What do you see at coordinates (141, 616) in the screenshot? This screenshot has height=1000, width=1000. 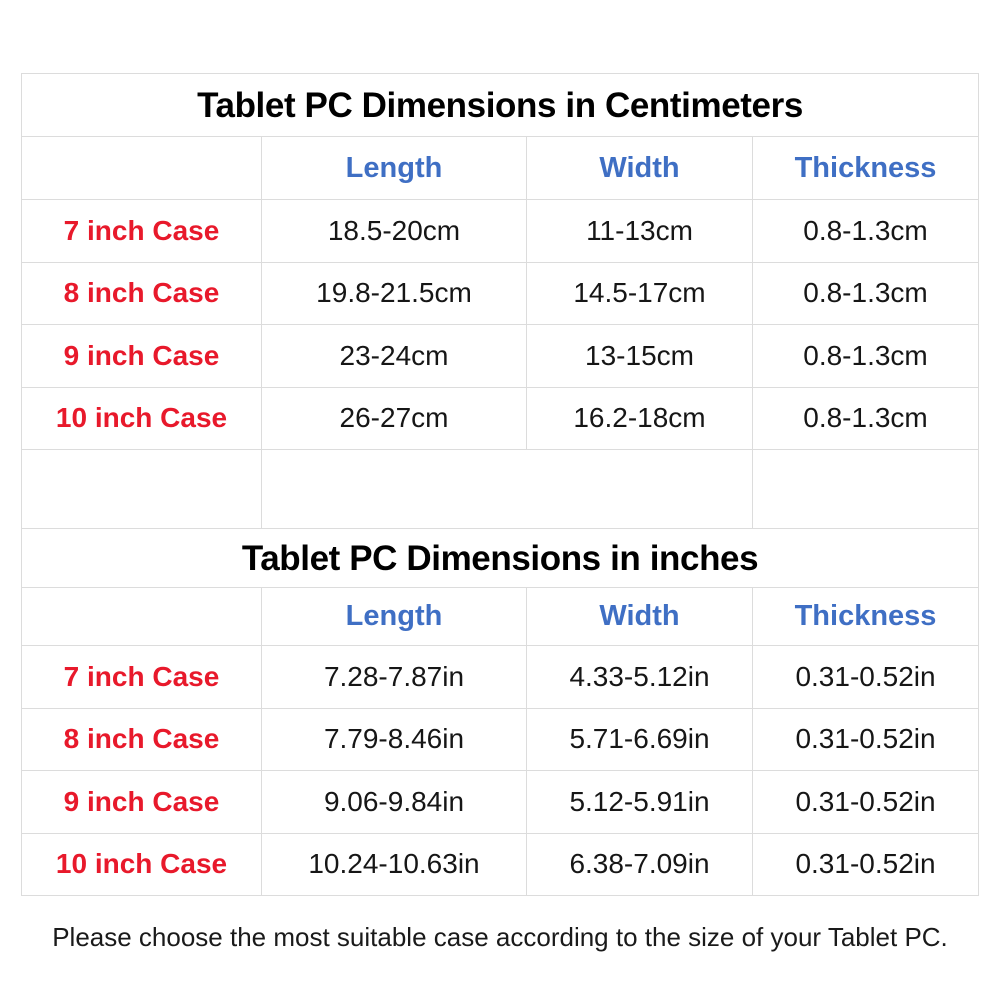 I see `in-header-blank` at bounding box center [141, 616].